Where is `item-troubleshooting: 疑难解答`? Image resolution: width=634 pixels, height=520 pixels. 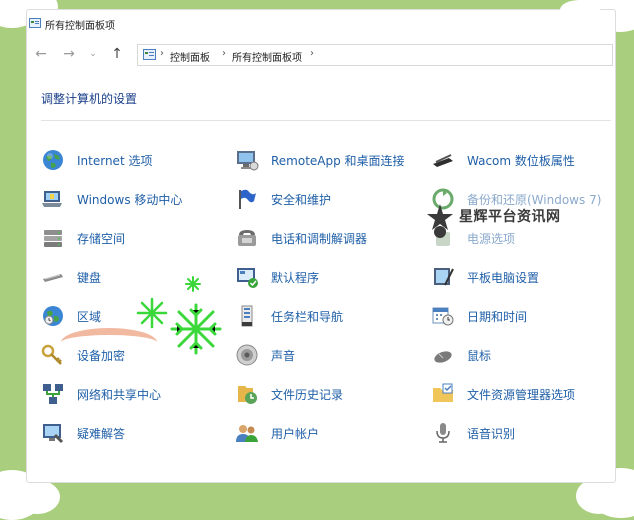
item-troubleshooting: 疑难解答 is located at coordinates (83, 433).